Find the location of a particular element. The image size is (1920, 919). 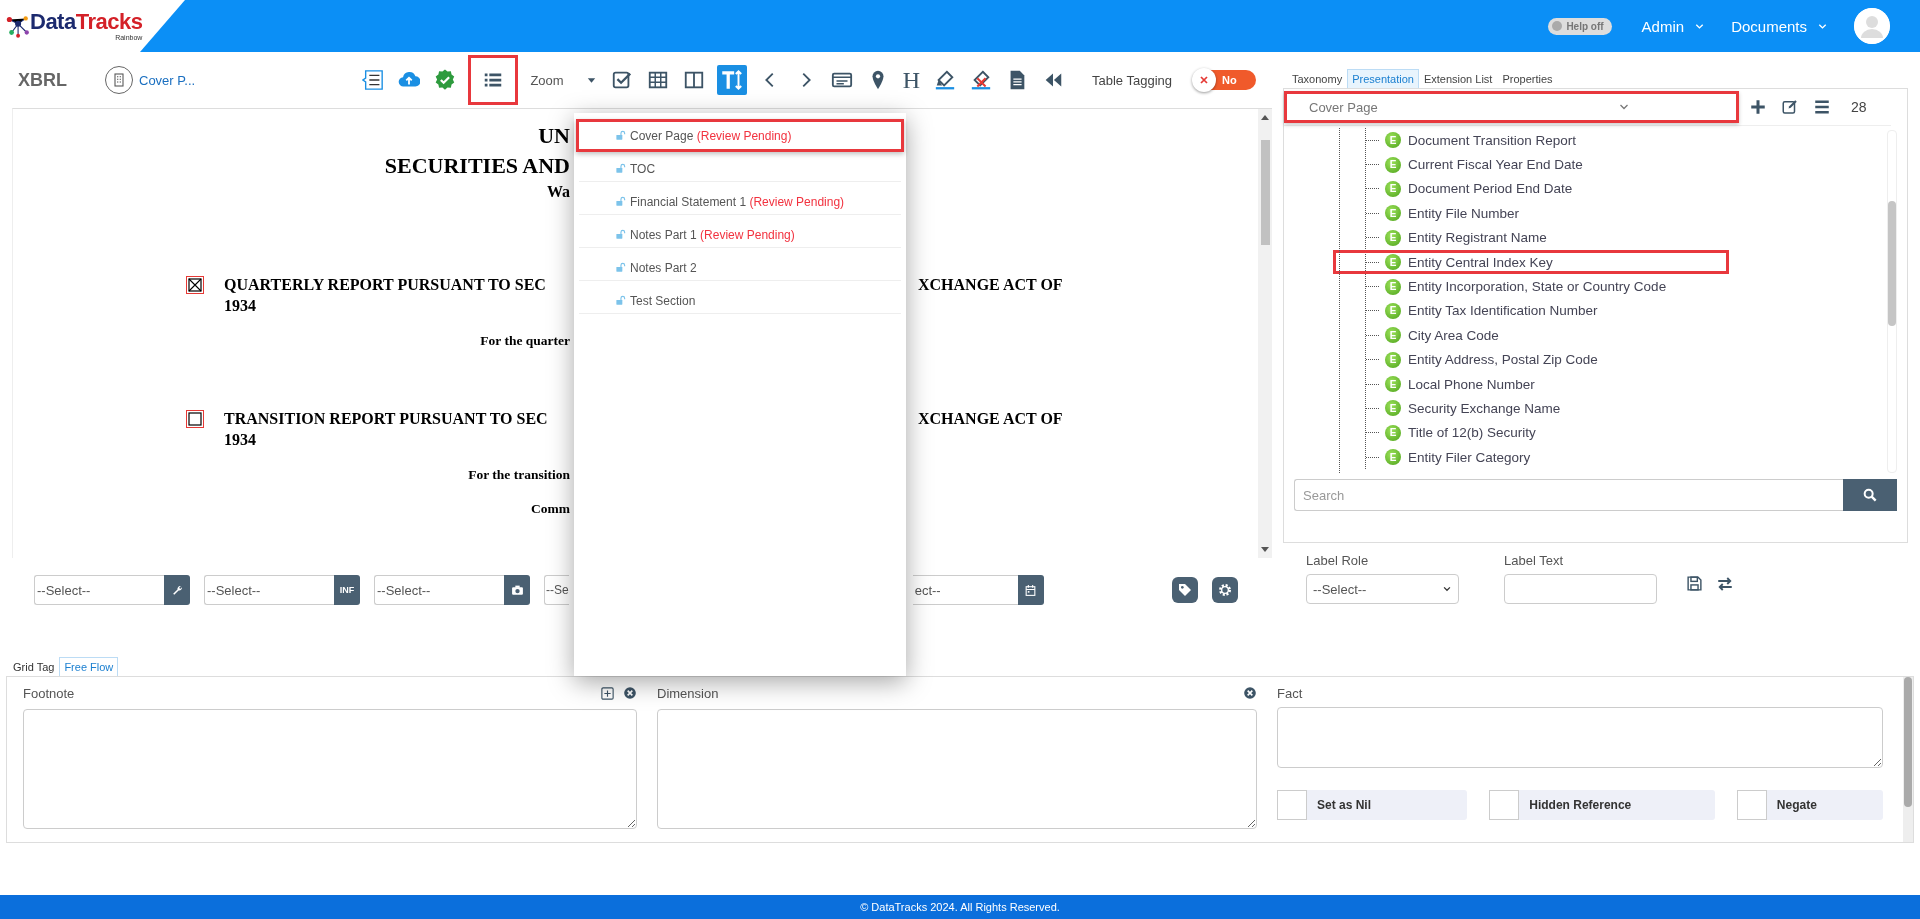

swap-icon is located at coordinates (1725, 584).